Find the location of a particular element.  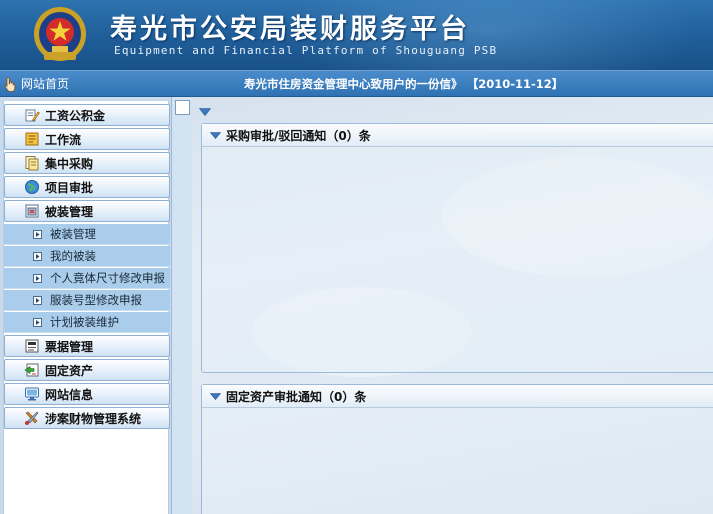

sidebar-item-label: 集中采购 is located at coordinates (69, 163).